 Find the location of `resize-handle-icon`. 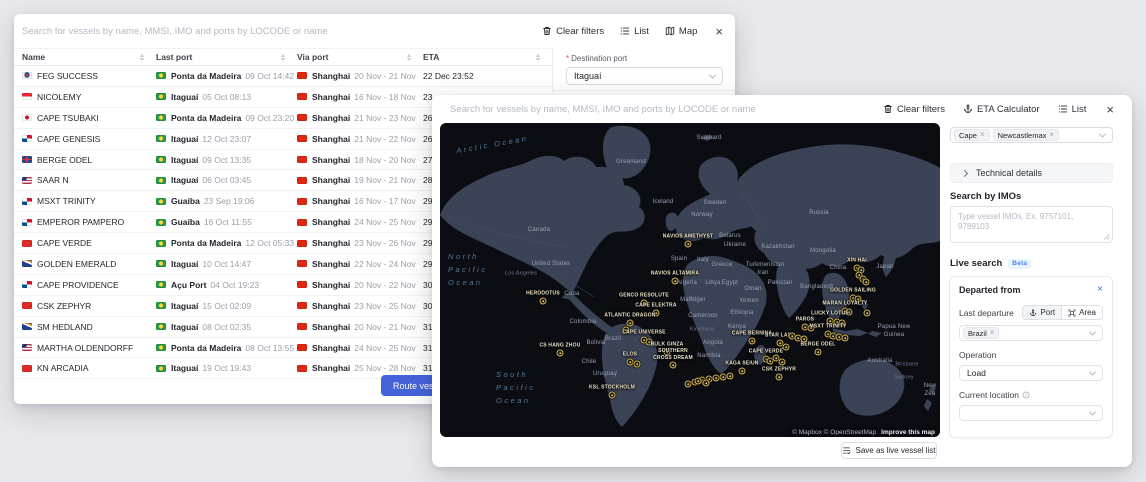

resize-handle-icon is located at coordinates (1106, 236).